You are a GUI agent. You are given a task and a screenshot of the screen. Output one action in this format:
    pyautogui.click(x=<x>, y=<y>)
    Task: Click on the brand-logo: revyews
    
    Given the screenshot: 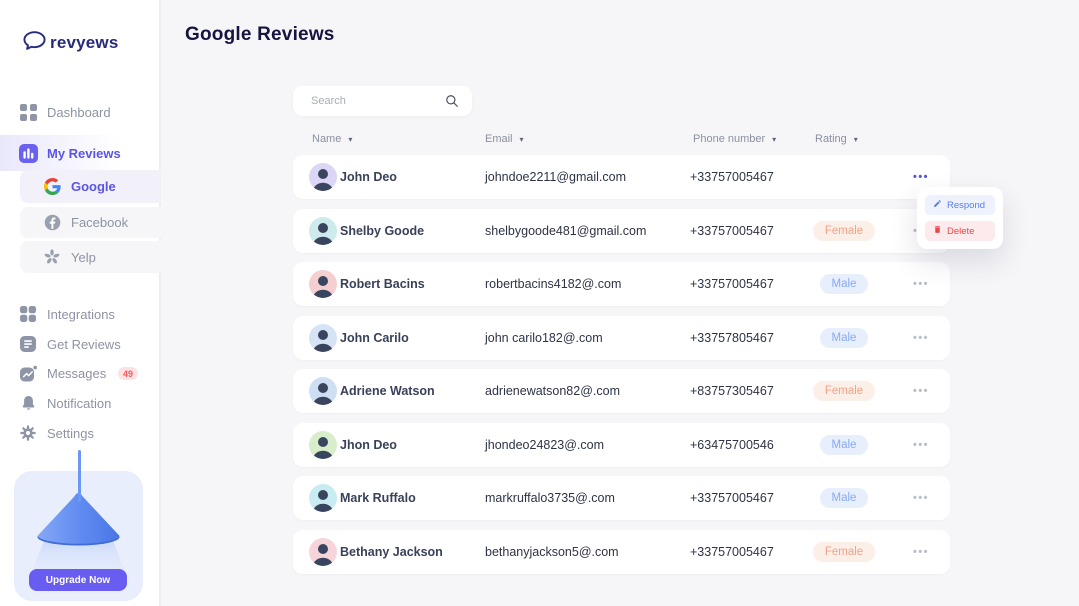 What is the action you would take?
    pyautogui.click(x=71, y=43)
    